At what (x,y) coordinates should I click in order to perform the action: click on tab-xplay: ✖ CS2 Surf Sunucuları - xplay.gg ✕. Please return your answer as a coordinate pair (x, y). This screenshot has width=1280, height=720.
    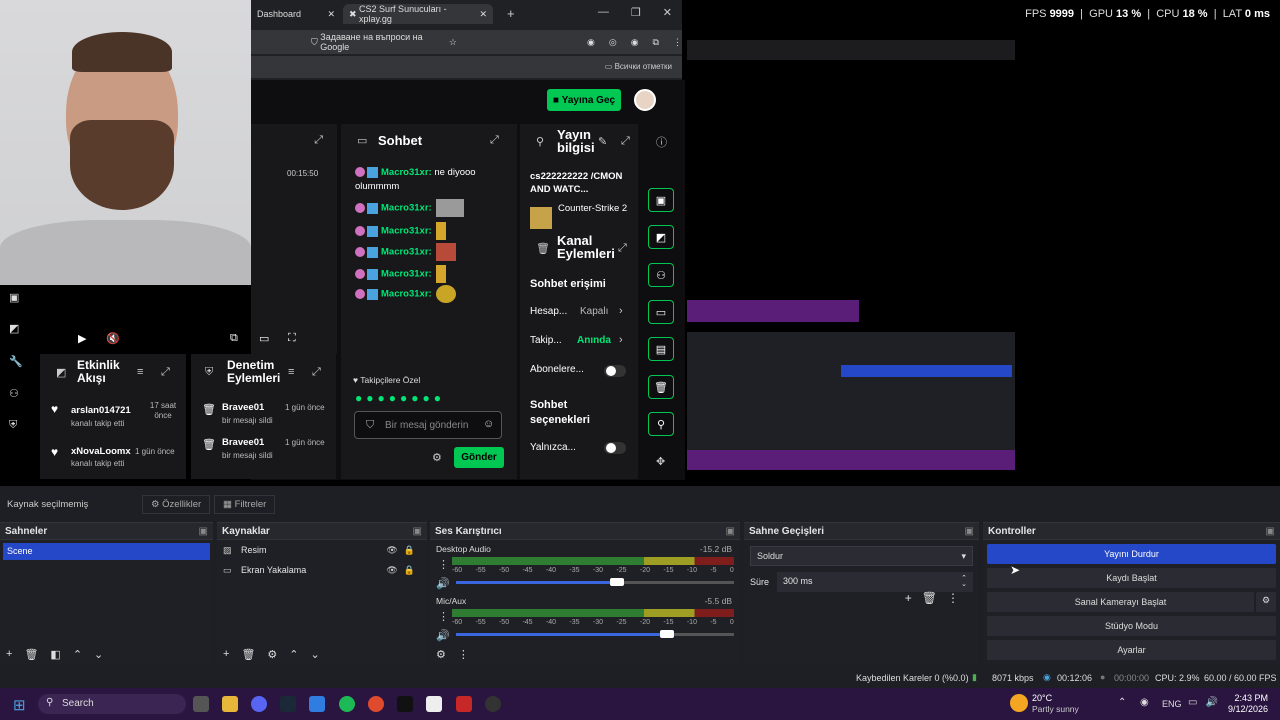
    Looking at the image, I should click on (418, 14).